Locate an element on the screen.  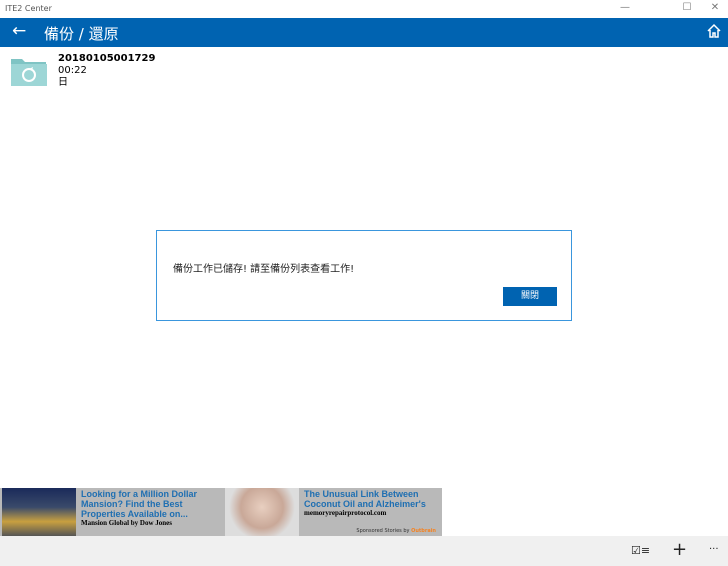
ad-source: Mansion Global by Dow Jones is located at coordinates (127, 523).